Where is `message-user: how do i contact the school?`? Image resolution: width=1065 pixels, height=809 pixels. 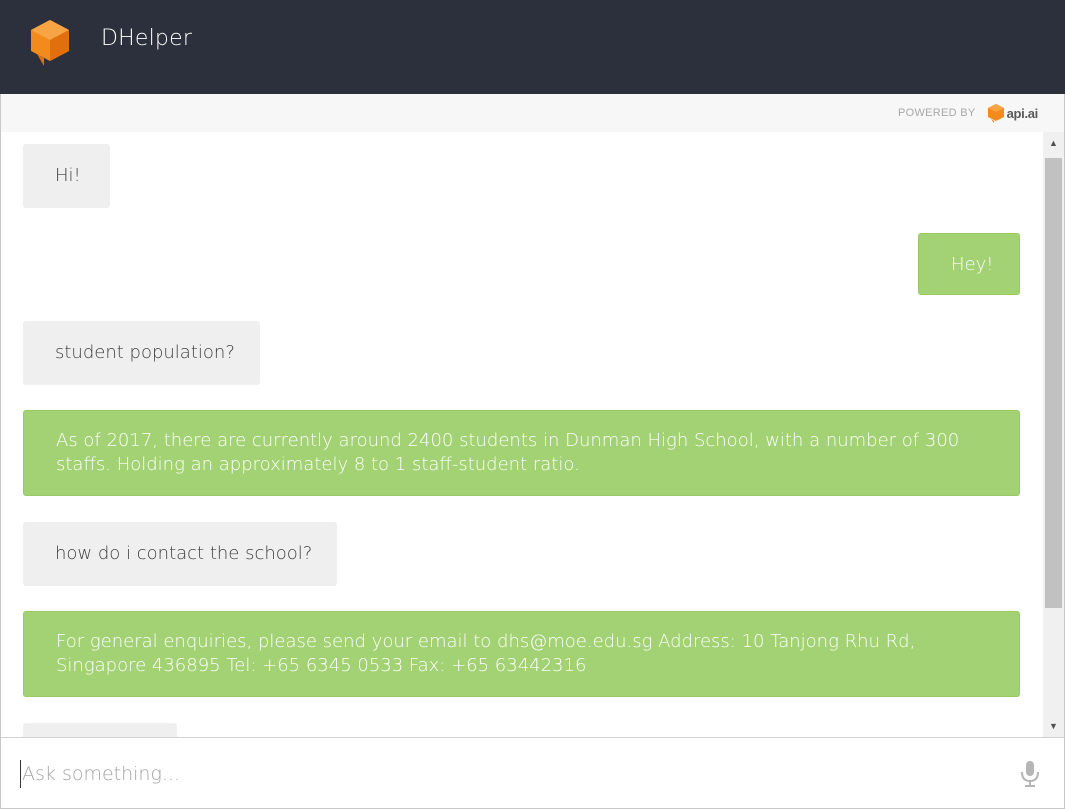
message-user: how do i contact the school? is located at coordinates (180, 554).